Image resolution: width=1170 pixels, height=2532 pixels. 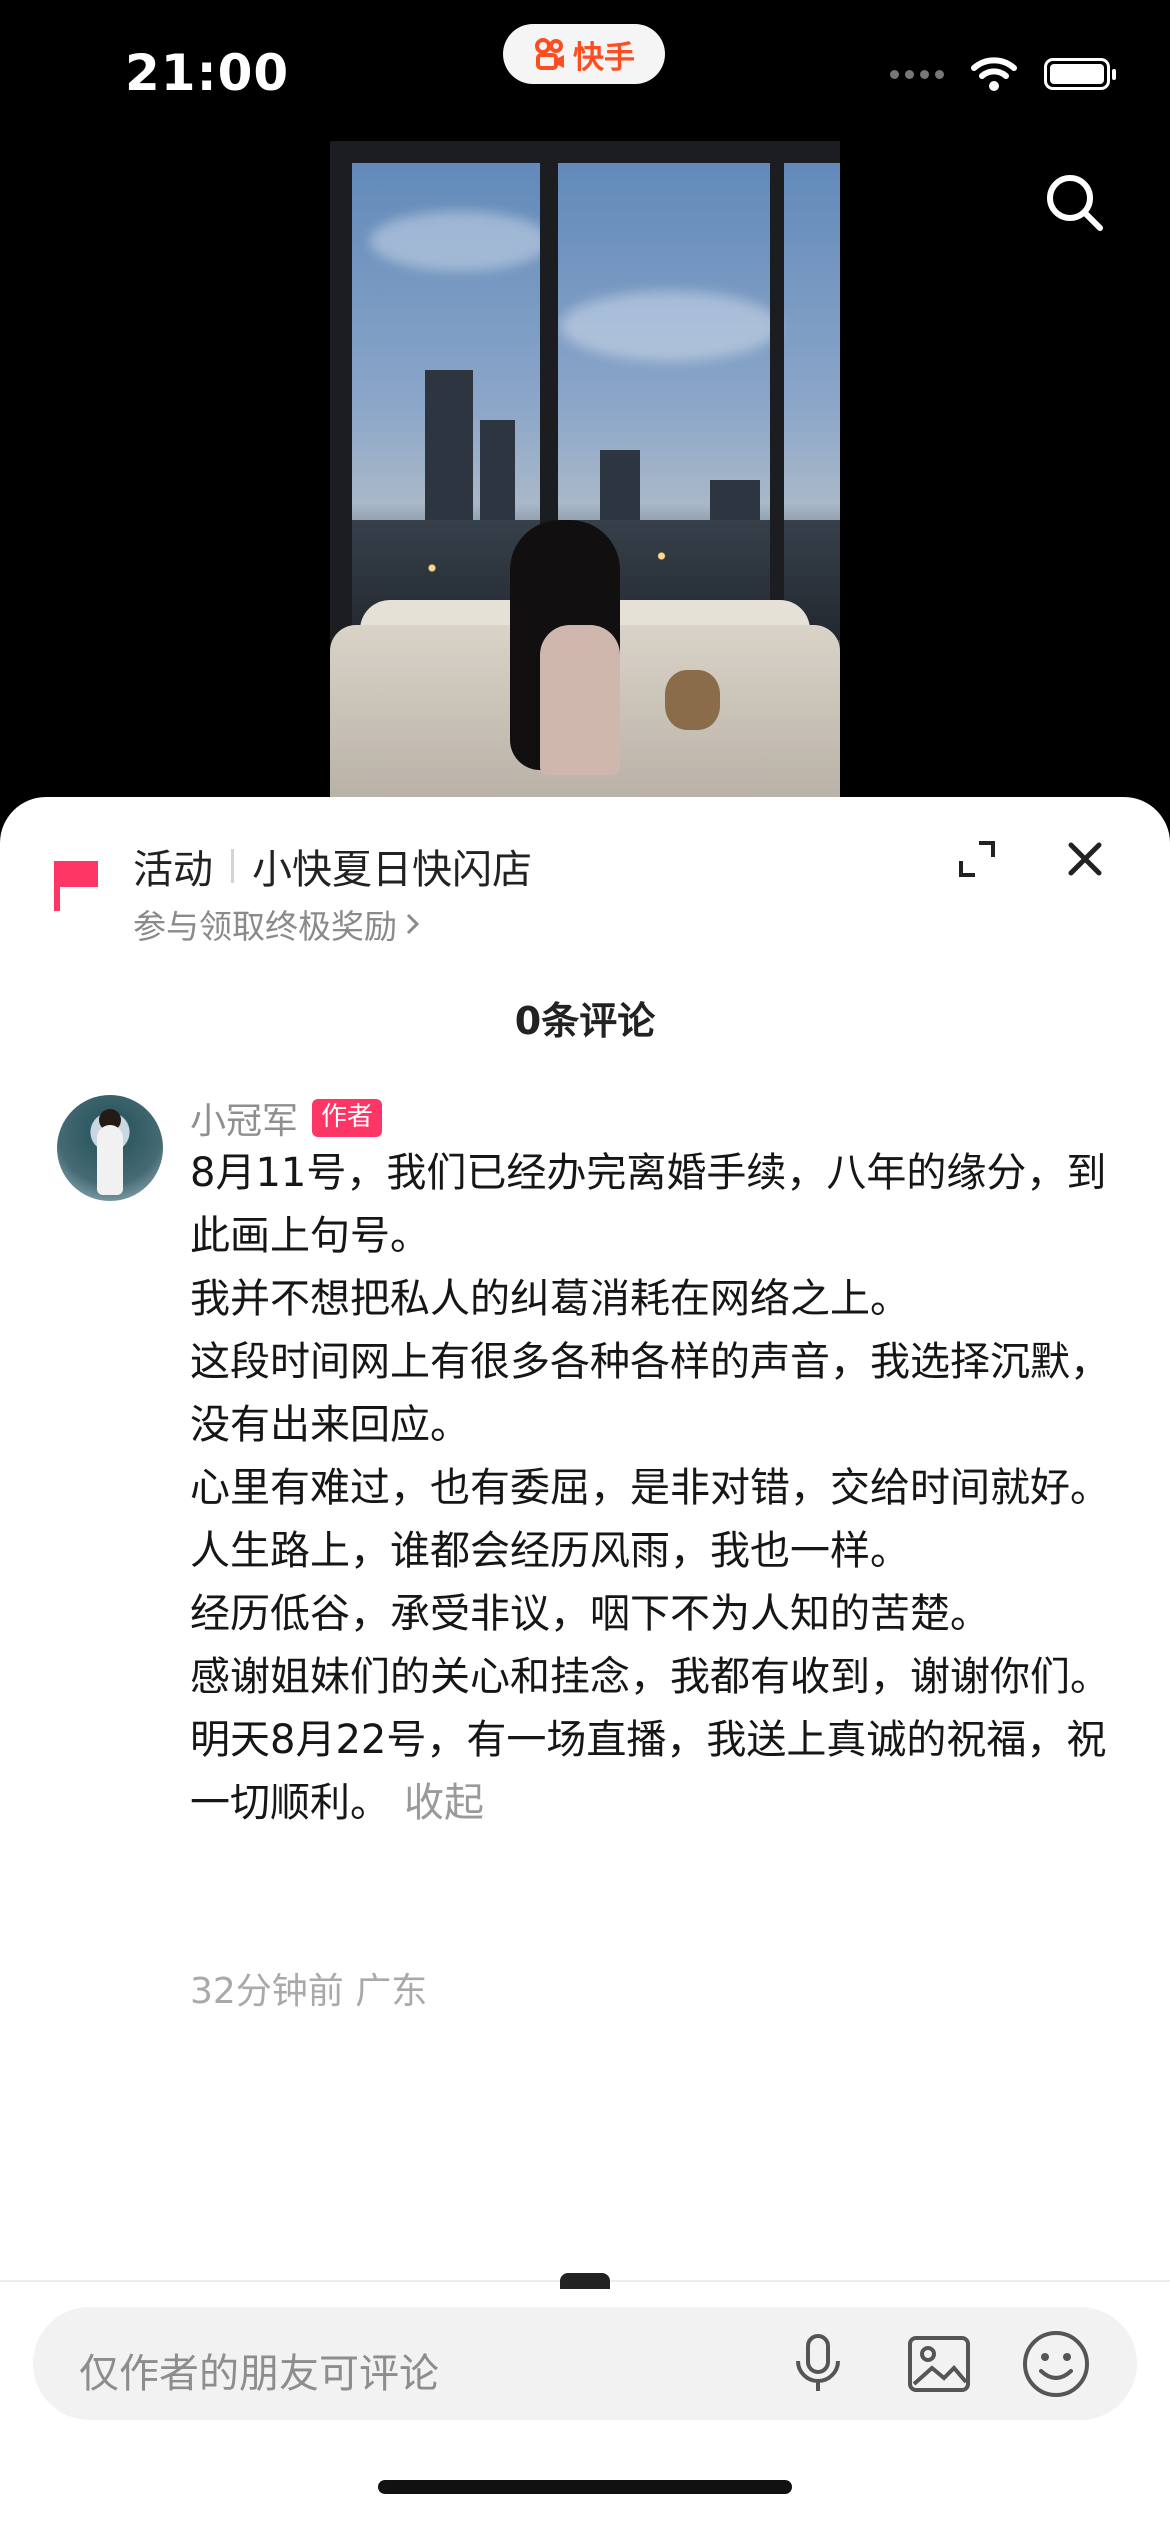 What do you see at coordinates (549, 54) in the screenshot?
I see `kuaishou-logo-icon` at bounding box center [549, 54].